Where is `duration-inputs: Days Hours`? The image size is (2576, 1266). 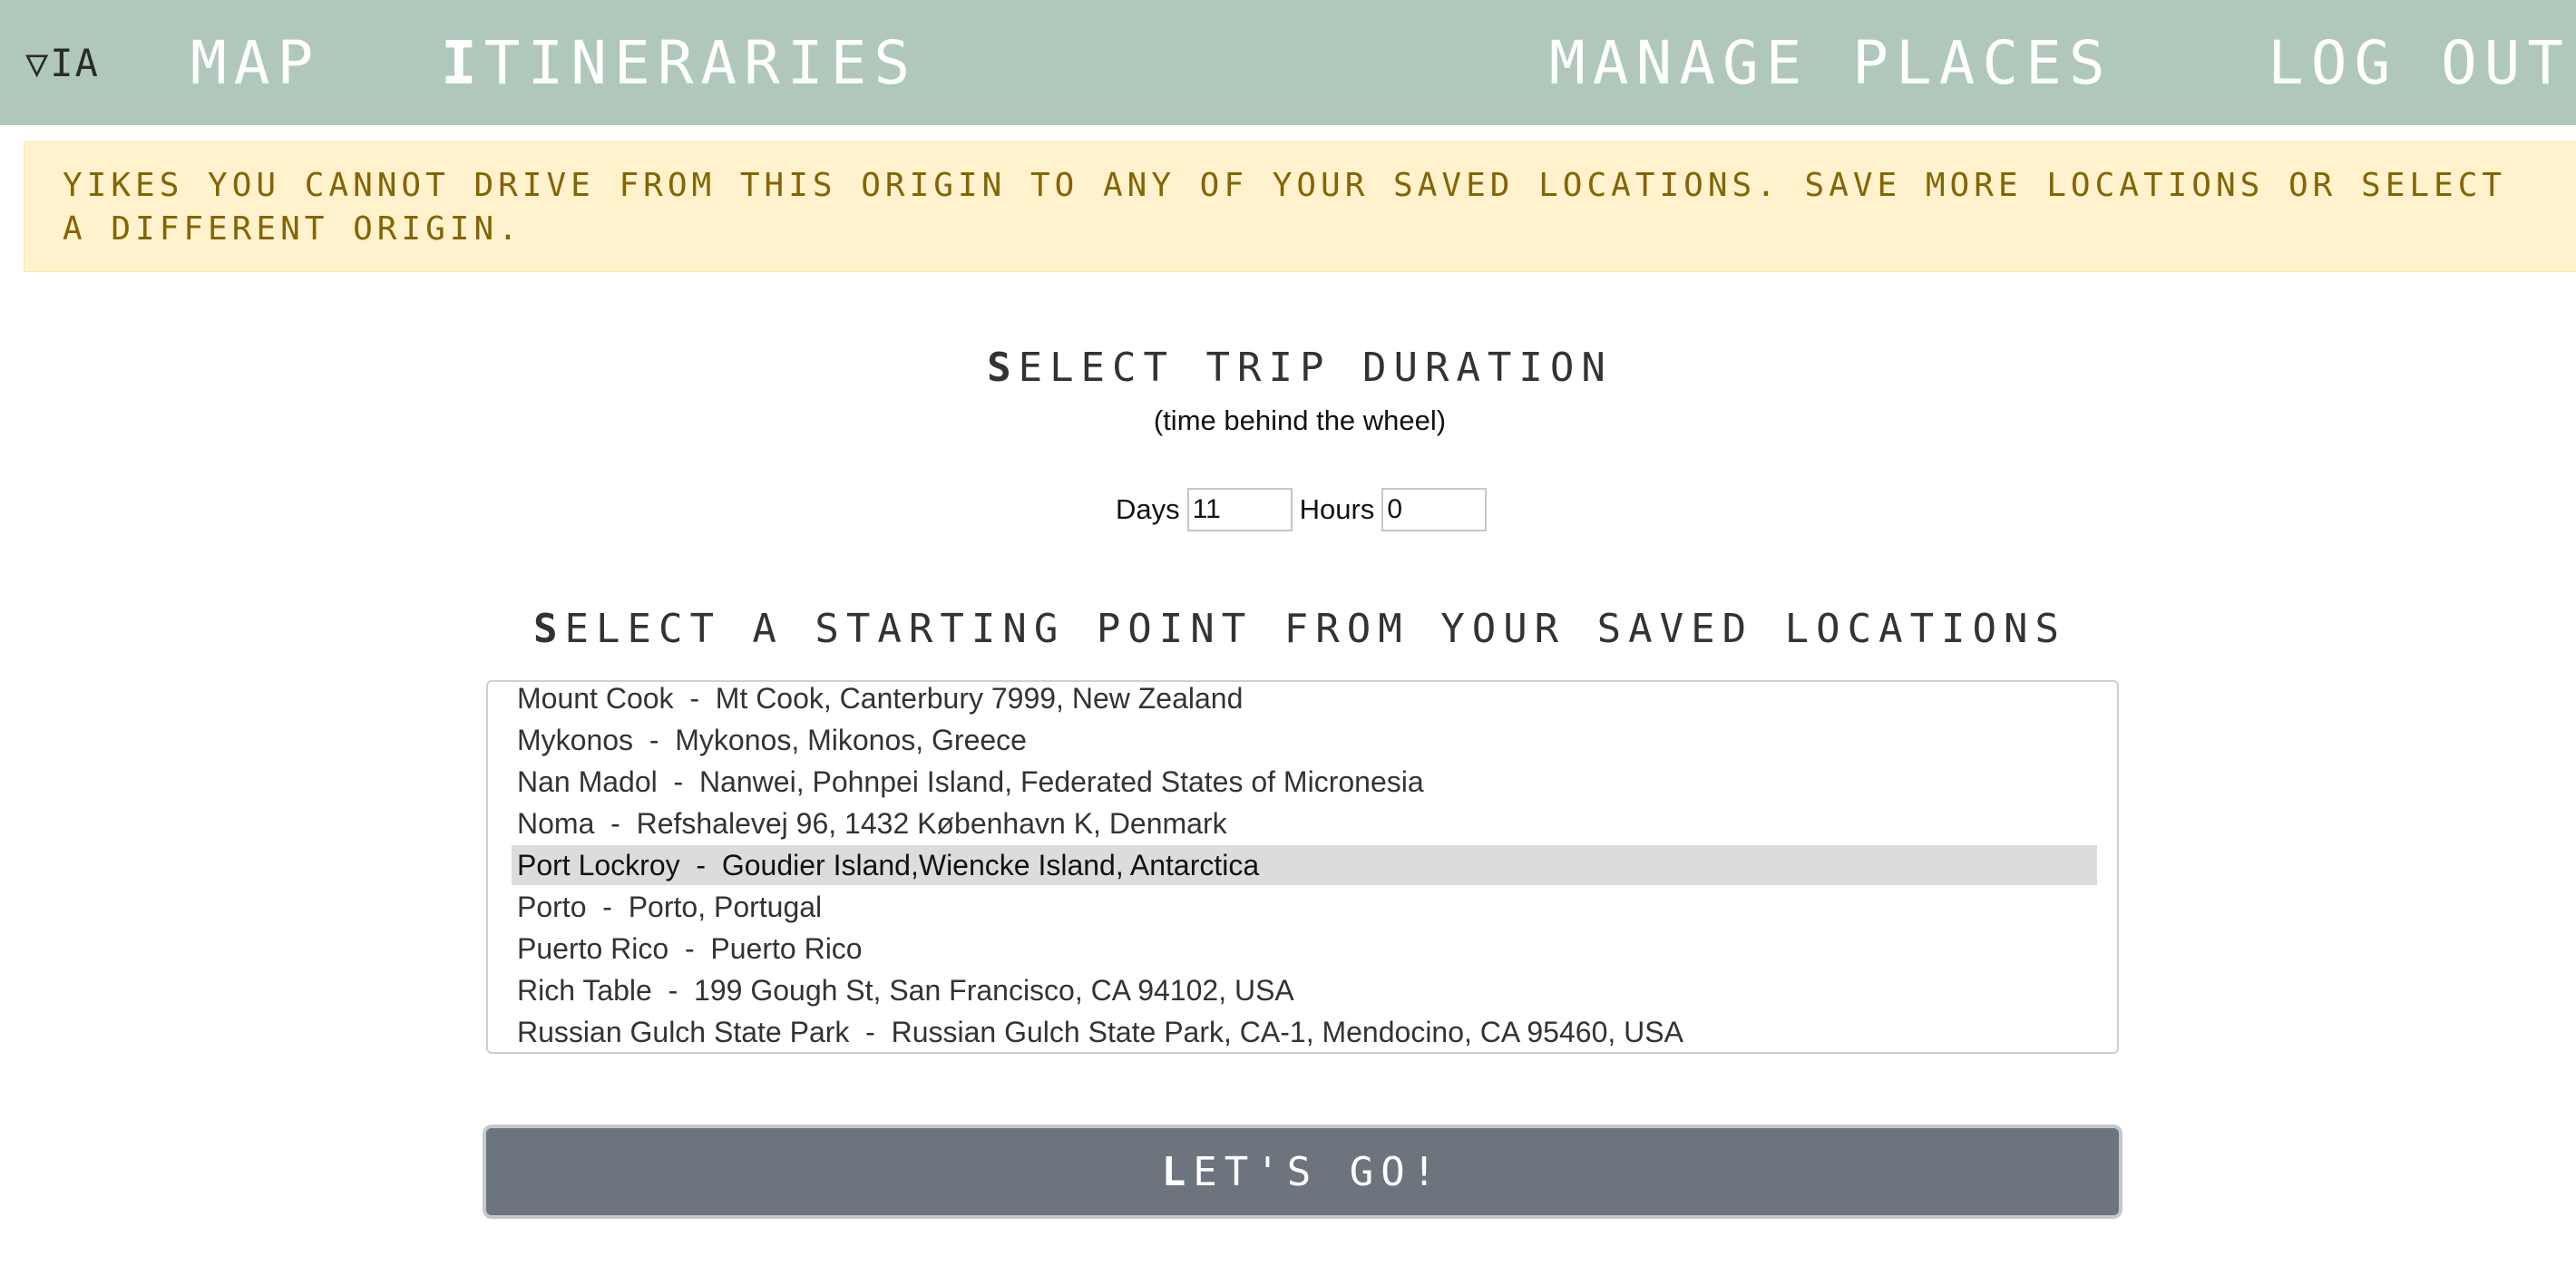
duration-inputs: Days Hours is located at coordinates (1305, 509).